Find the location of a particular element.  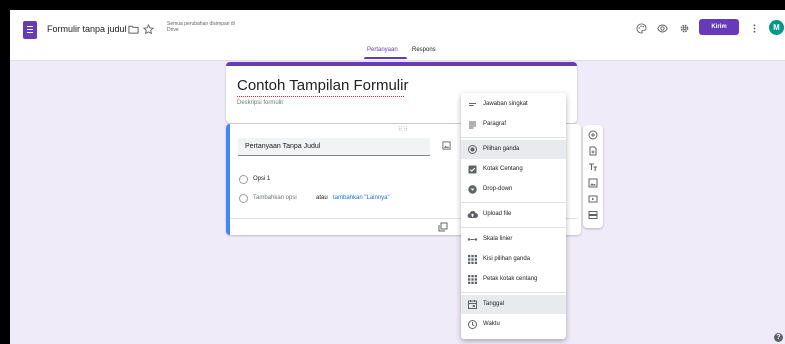

add-other-link: tambahkan "Lainnya" is located at coordinates (361, 198).